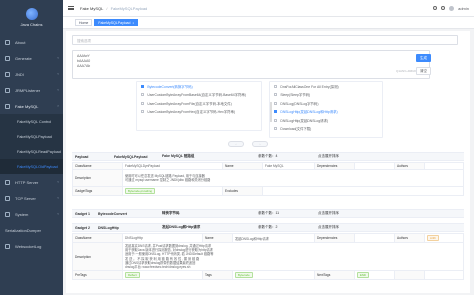  What do you see at coordinates (84, 22) in the screenshot?
I see `tag-home: Home` at bounding box center [84, 22].